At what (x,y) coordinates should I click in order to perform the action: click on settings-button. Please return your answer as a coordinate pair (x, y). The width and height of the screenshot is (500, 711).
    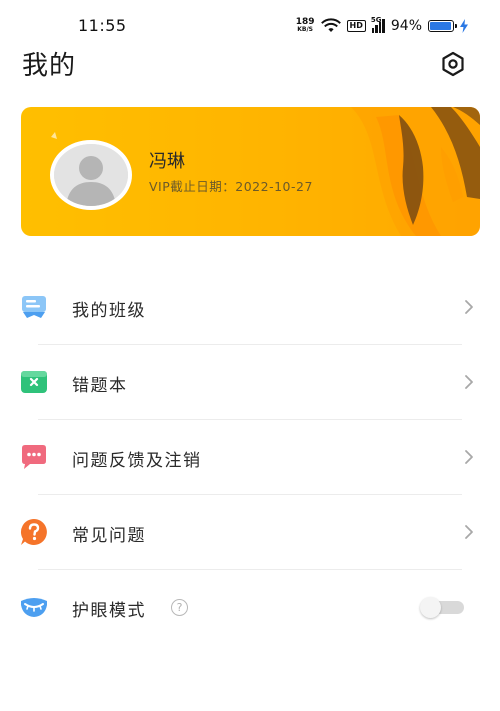
    Looking at the image, I should click on (453, 64).